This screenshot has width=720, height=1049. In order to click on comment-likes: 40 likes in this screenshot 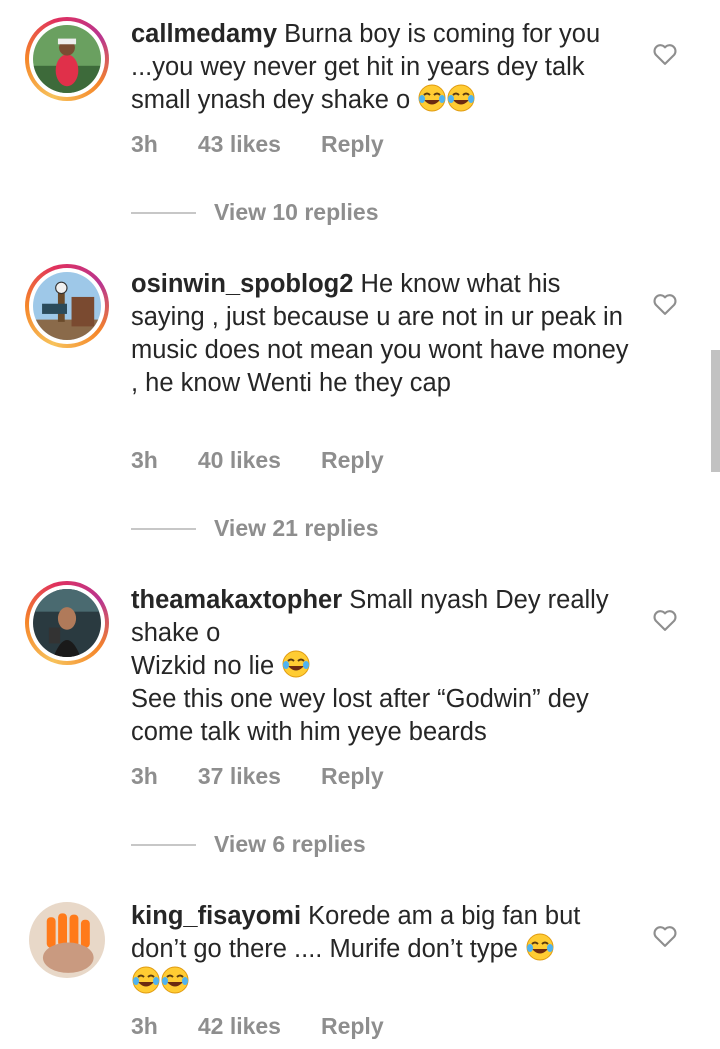, I will do `click(239, 460)`.